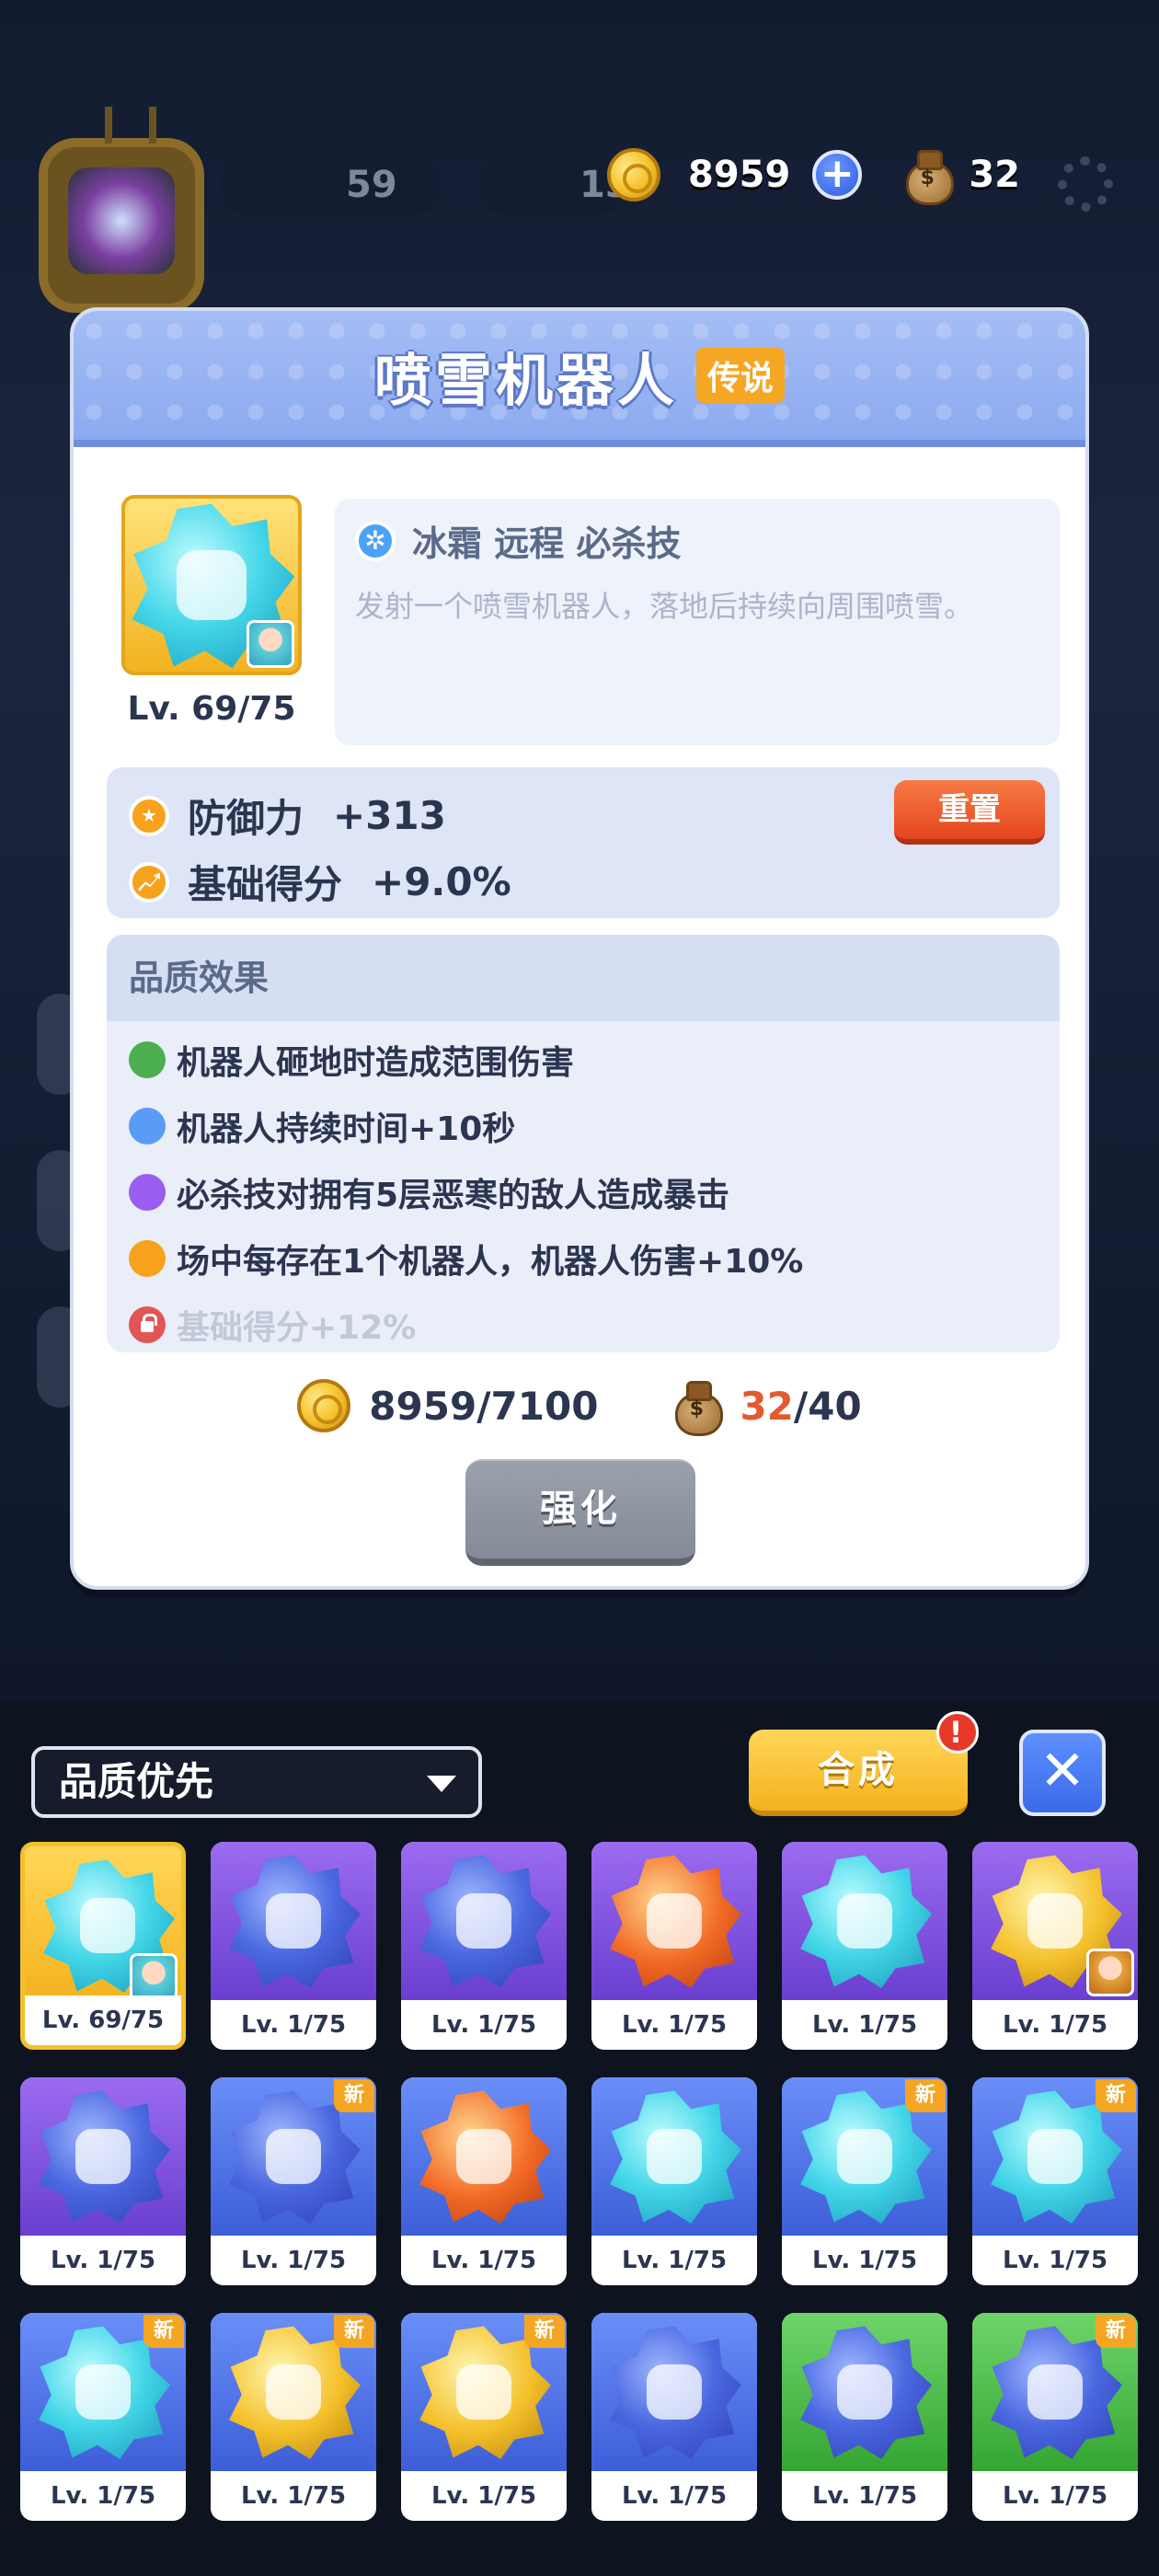 This screenshot has width=1159, height=2576. Describe the element at coordinates (547, 543) in the screenshot. I see `skill-tags: 冰霜 远程 必杀技` at that location.